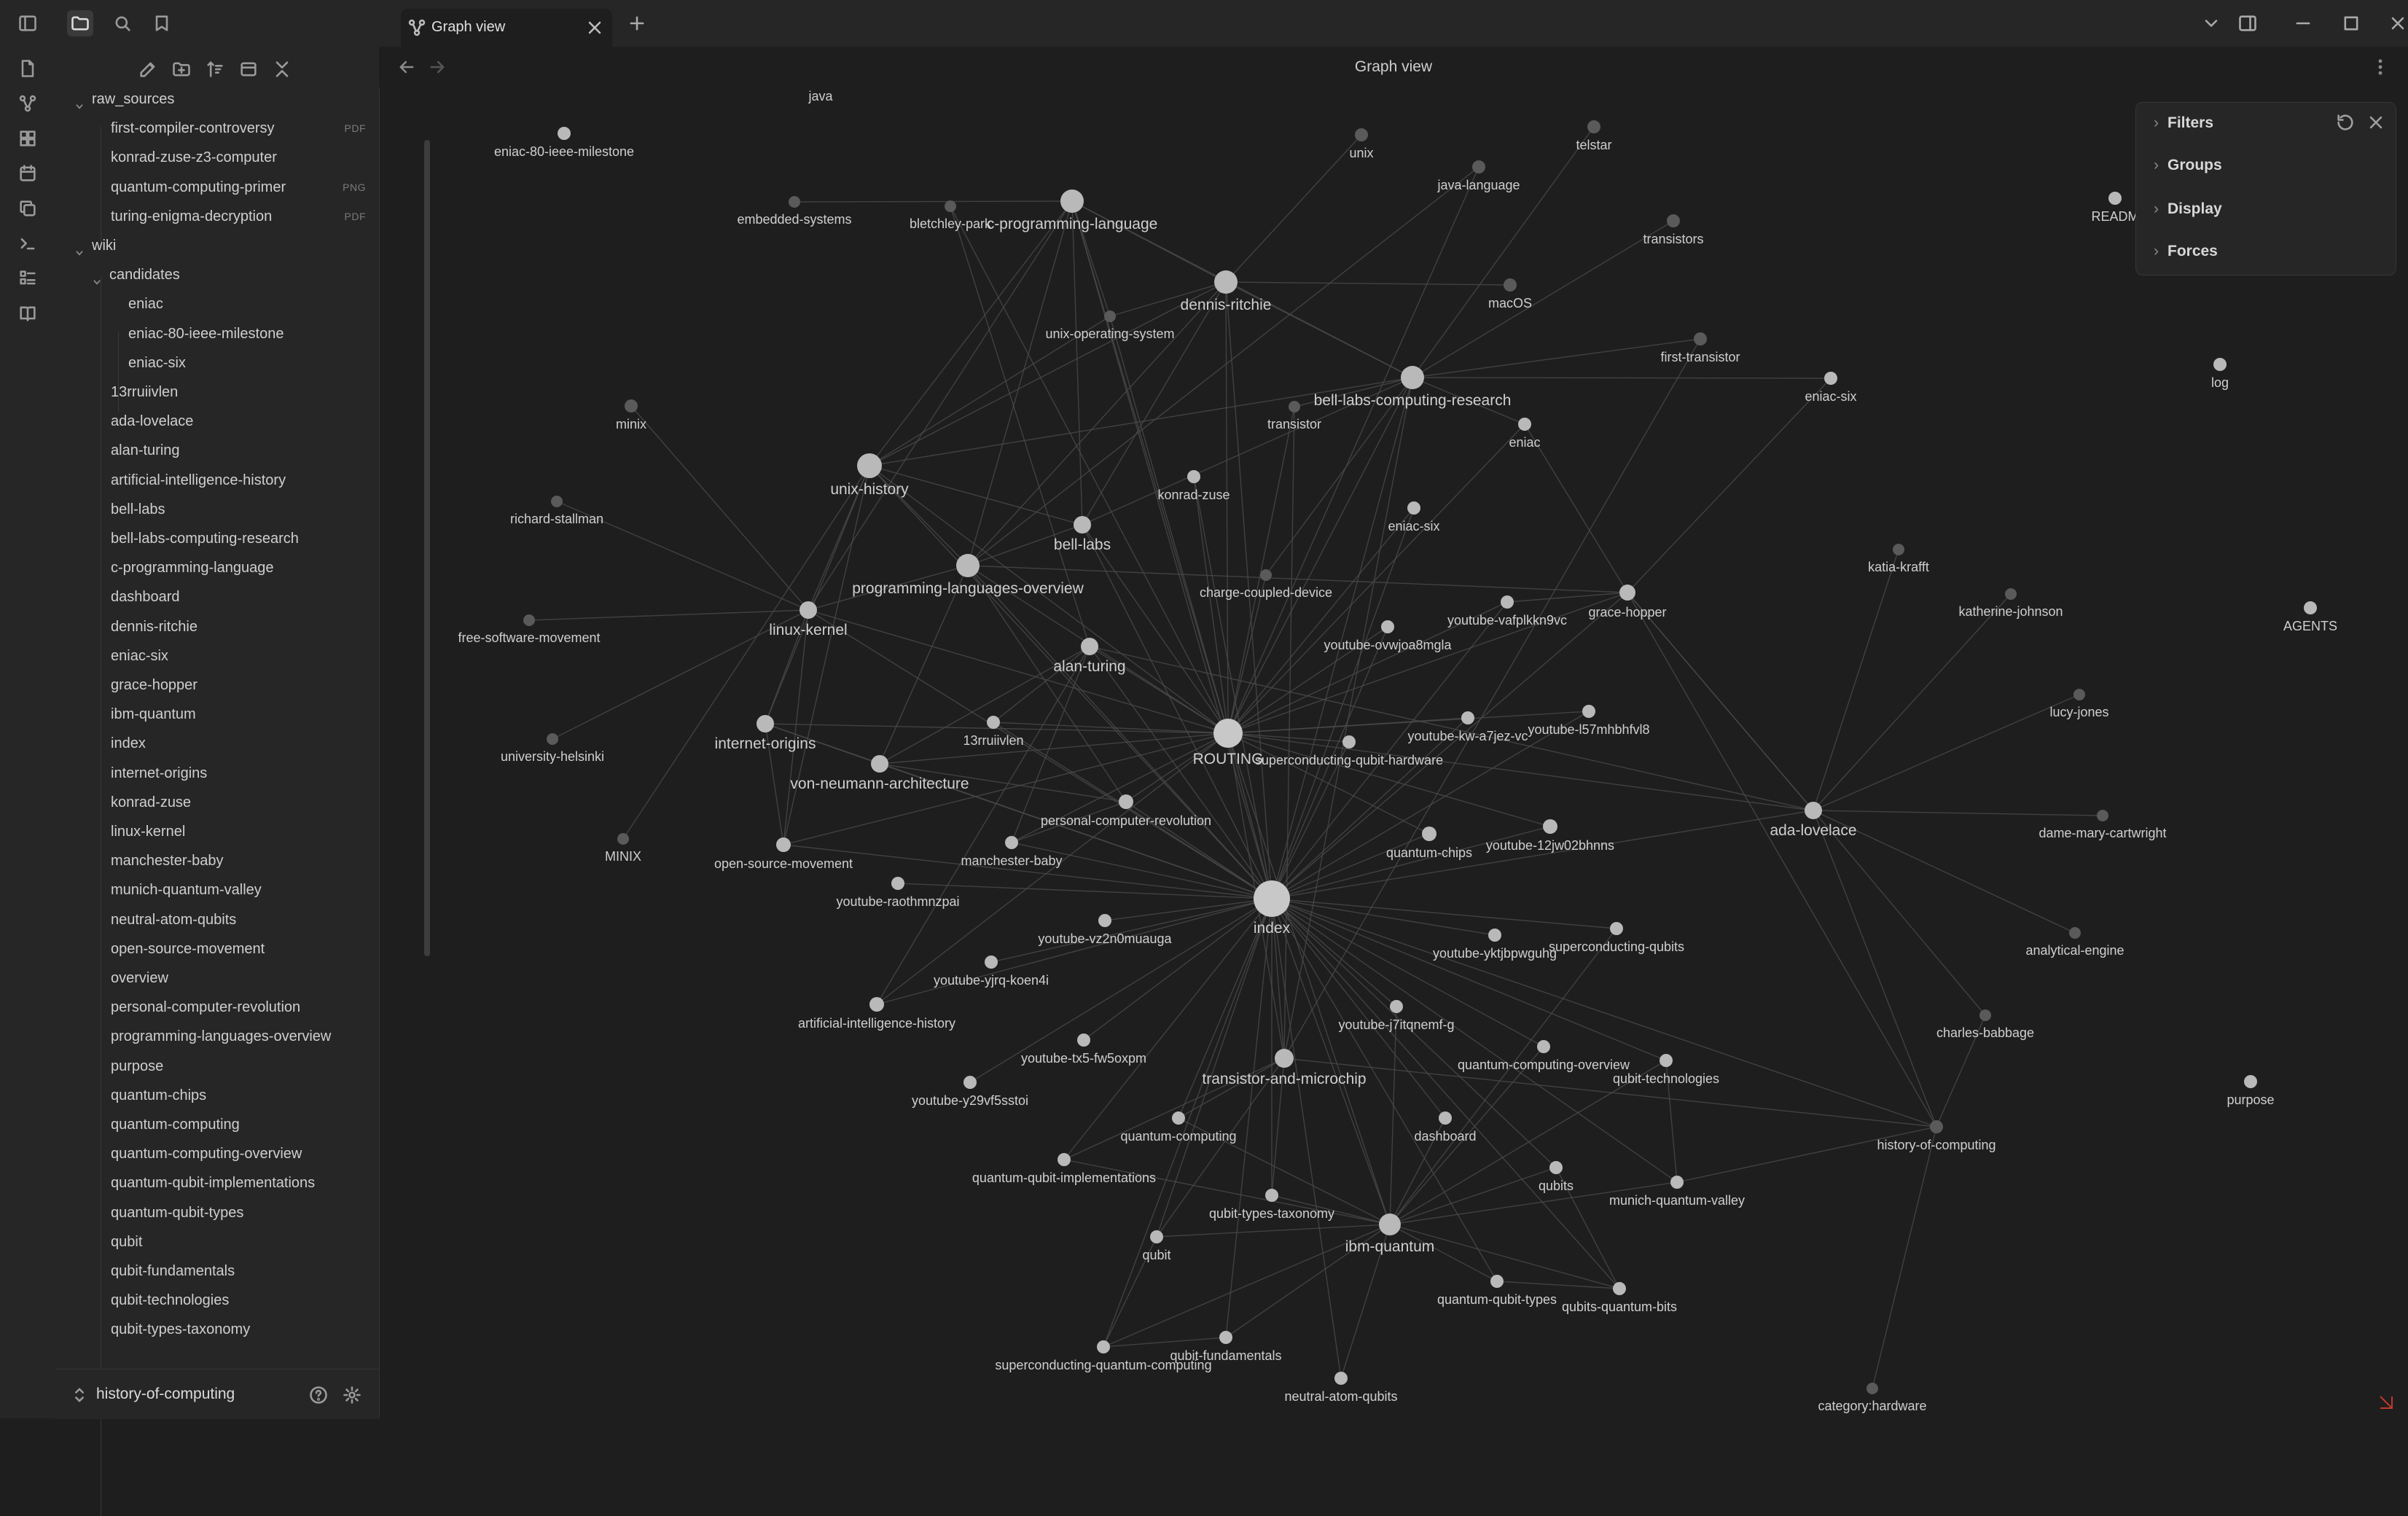 Image resolution: width=2408 pixels, height=1516 pixels. I want to click on file-item: quantum-qubit-implementations, so click(236, 1183).